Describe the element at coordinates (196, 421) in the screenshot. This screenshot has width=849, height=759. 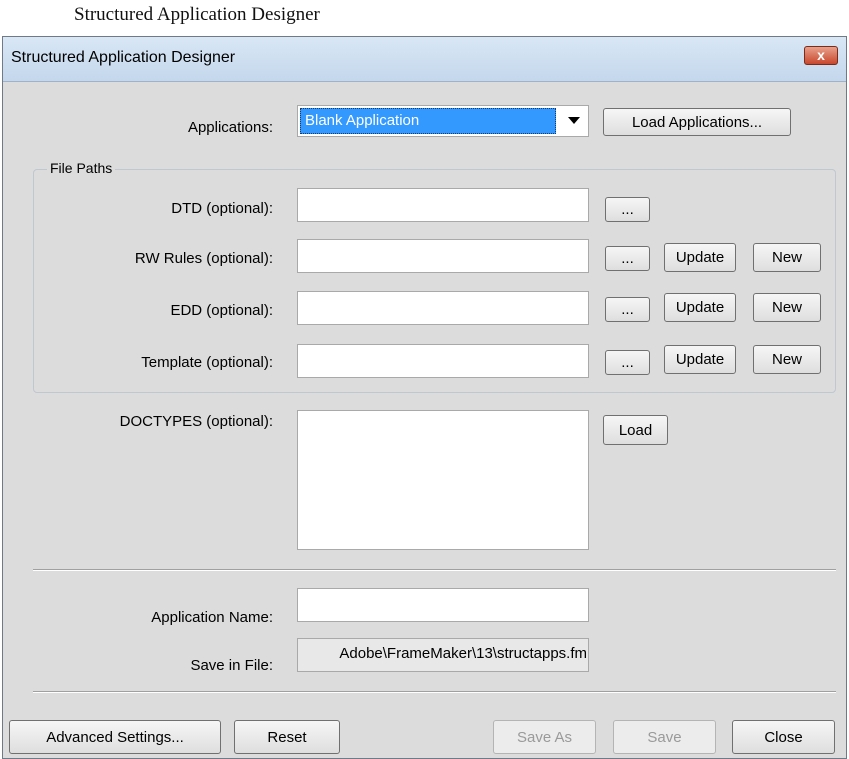
I see `doctypes-label: DOCTYPES (optional):` at that location.